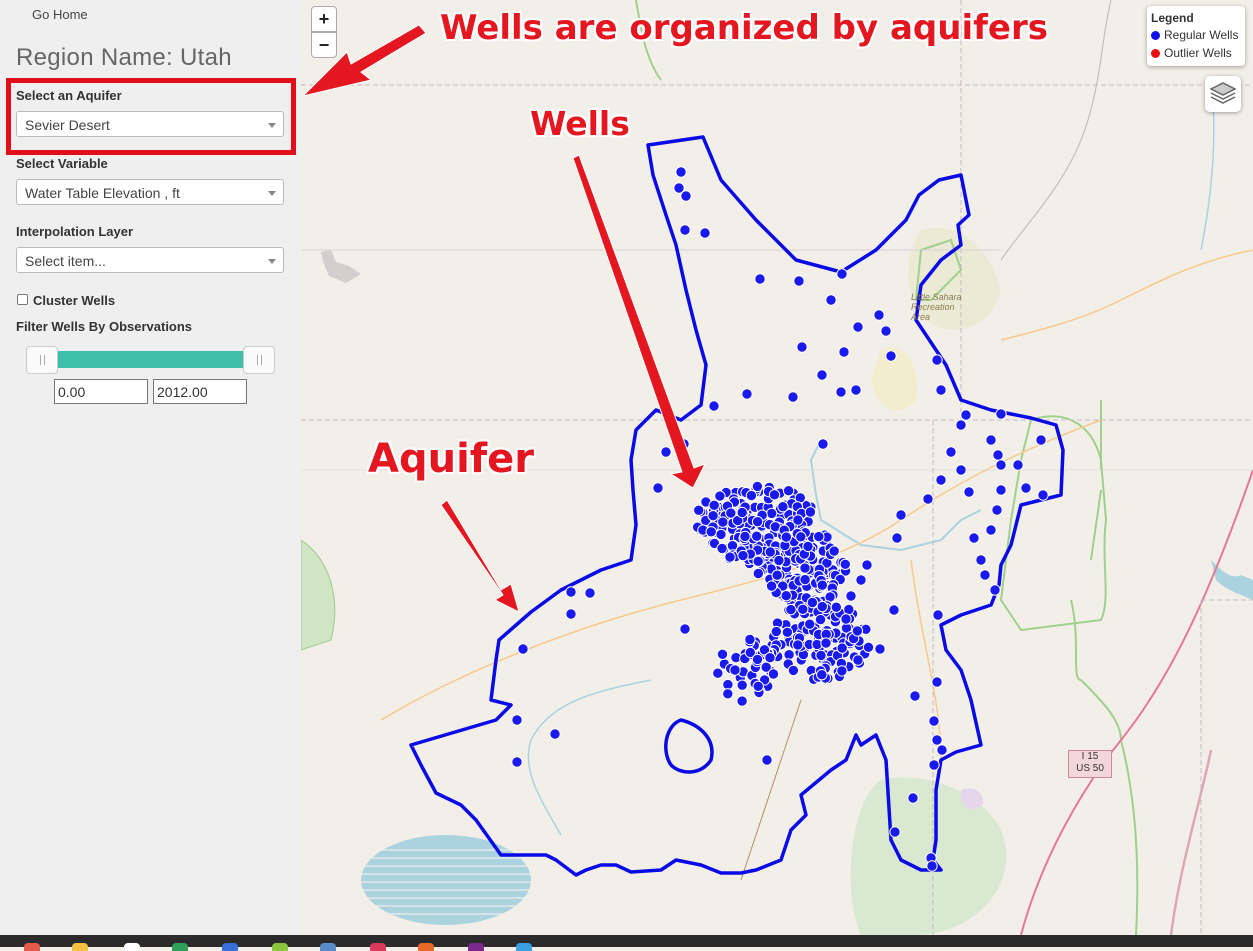 The height and width of the screenshot is (951, 1253). What do you see at coordinates (324, 19) in the screenshot?
I see `zoom-in-button: +` at bounding box center [324, 19].